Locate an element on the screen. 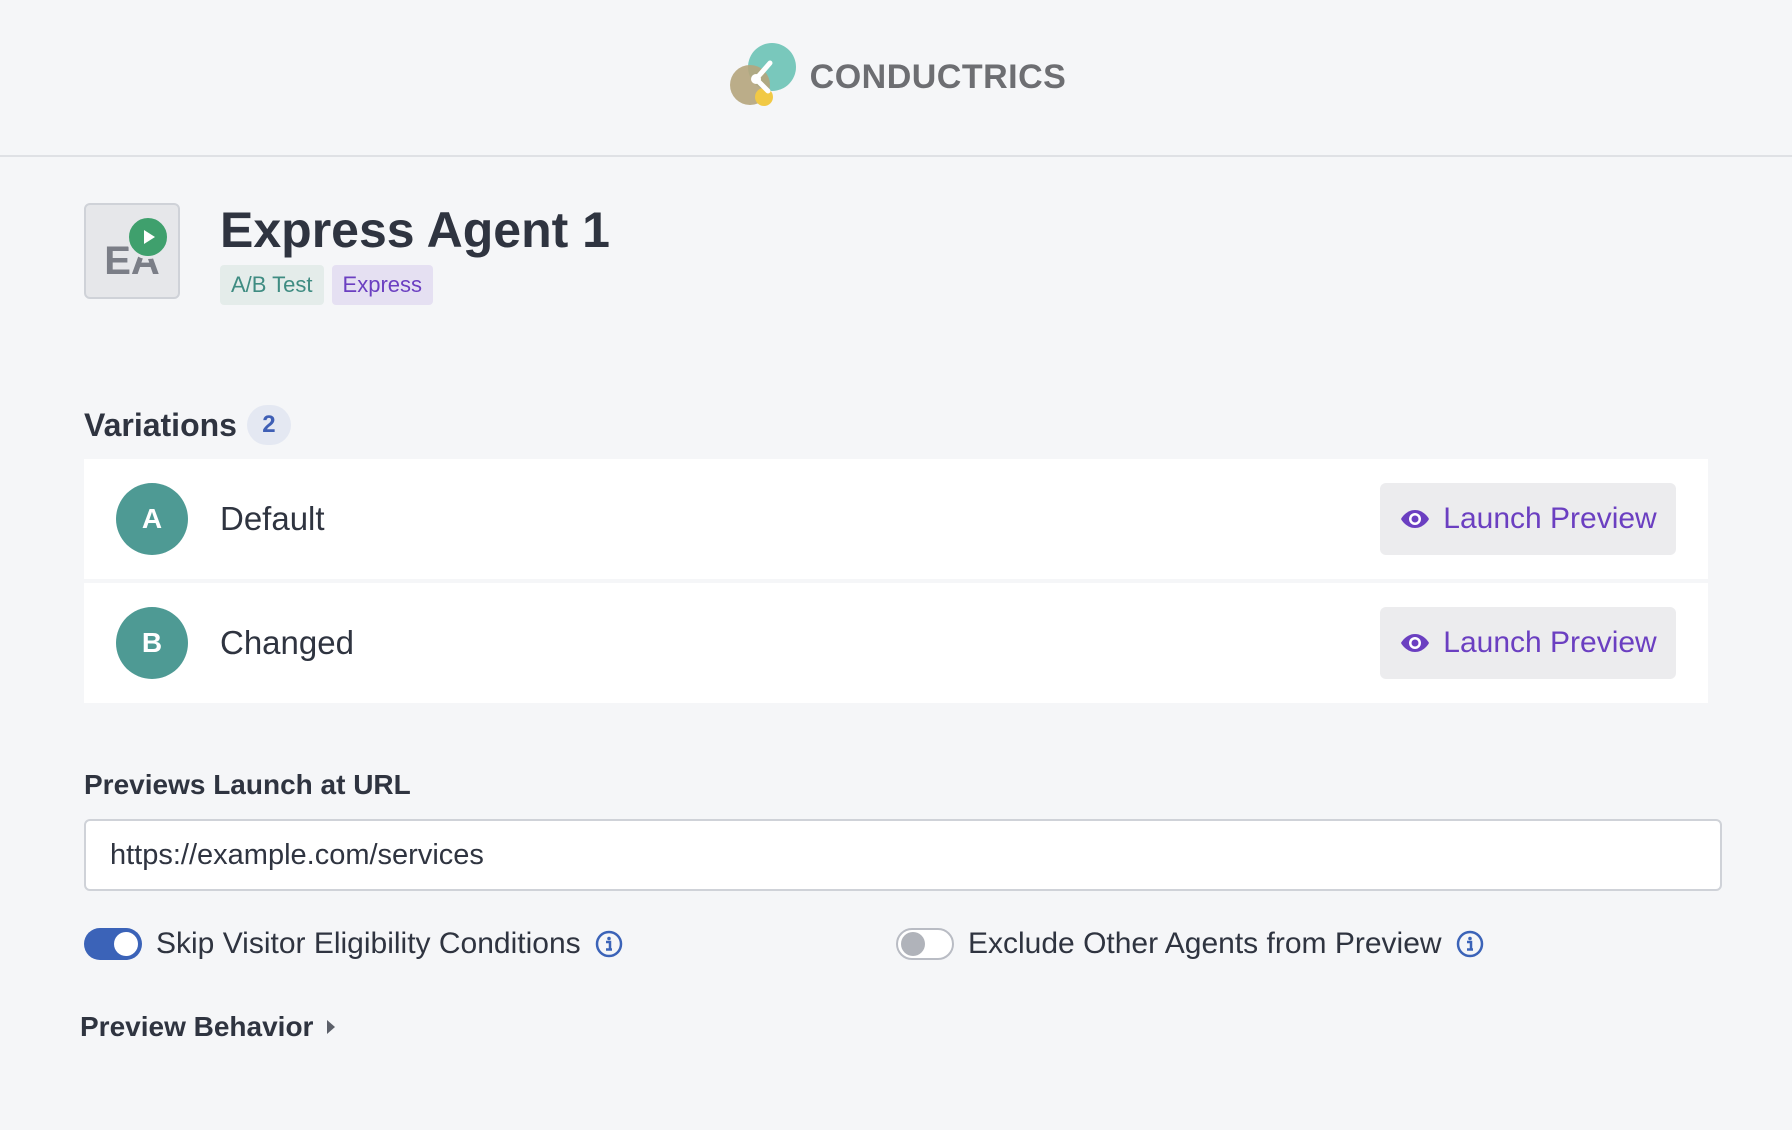 The image size is (1792, 1130). agent-header: EA Express Agent 1 A/B Test Express is located at coordinates (896, 254).